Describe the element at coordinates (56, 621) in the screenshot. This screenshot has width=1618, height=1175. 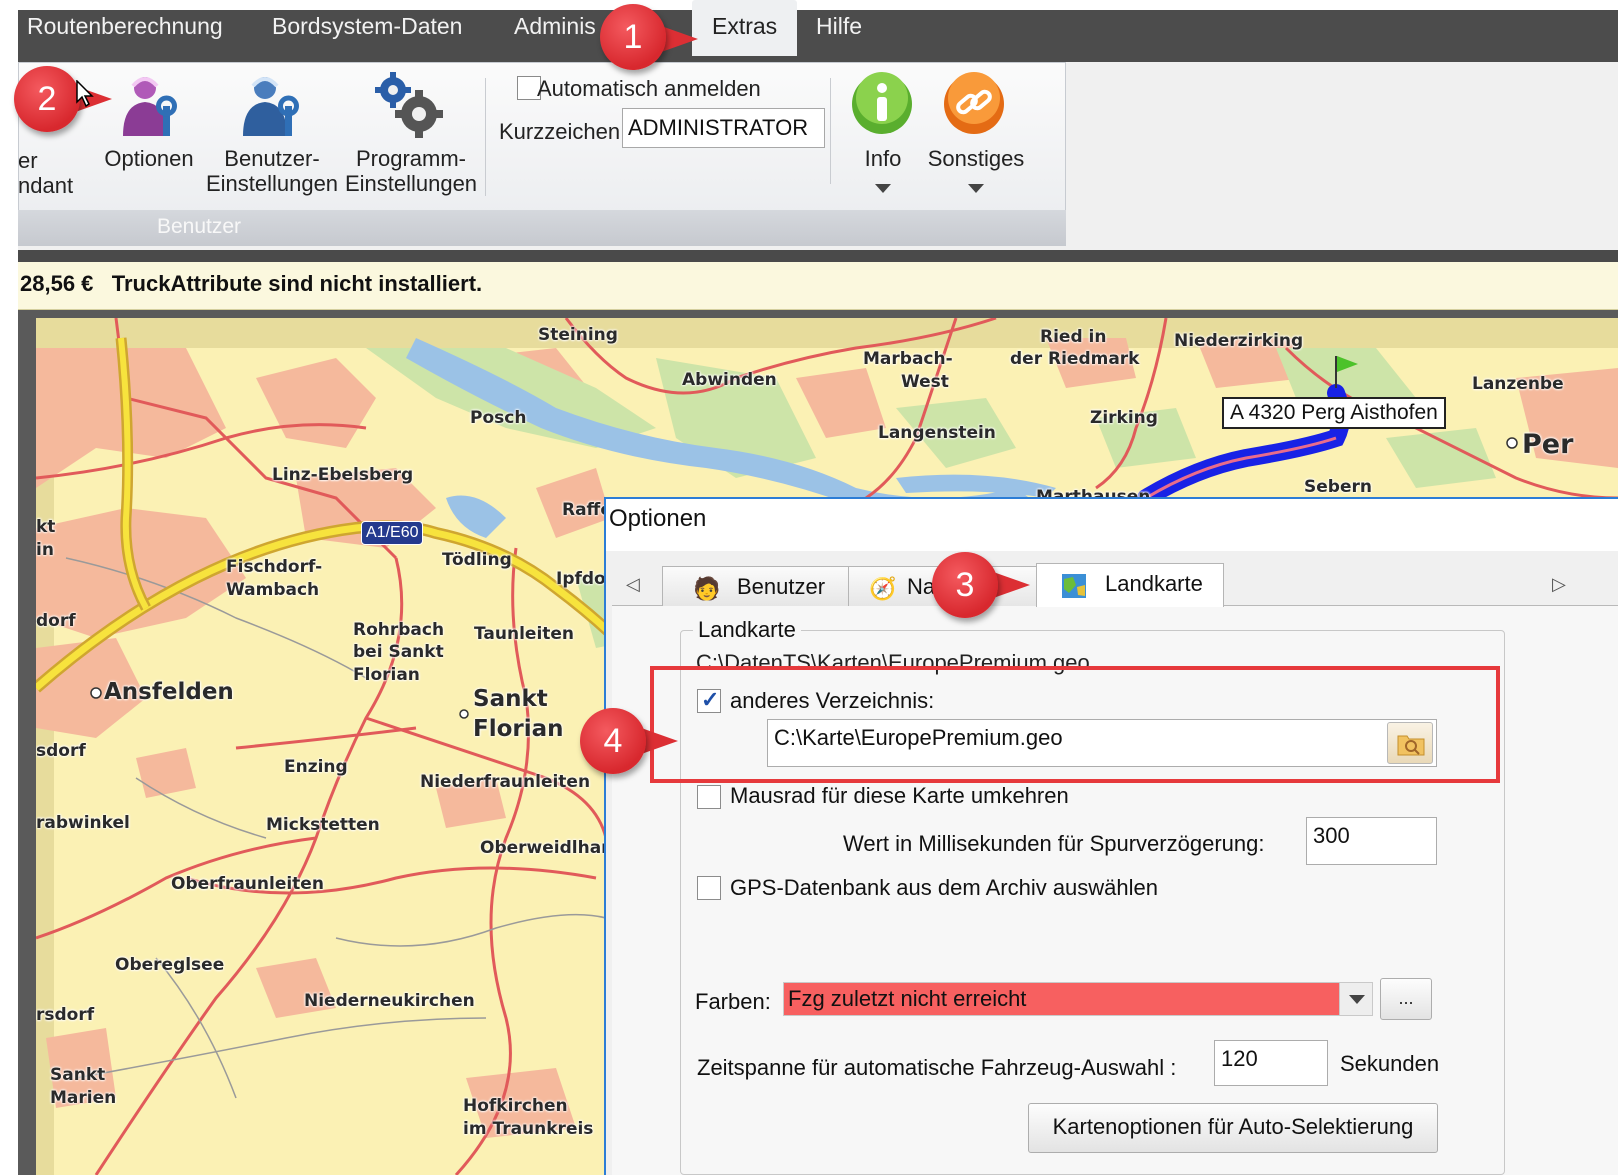
I see `map-place-label: dorf` at that location.